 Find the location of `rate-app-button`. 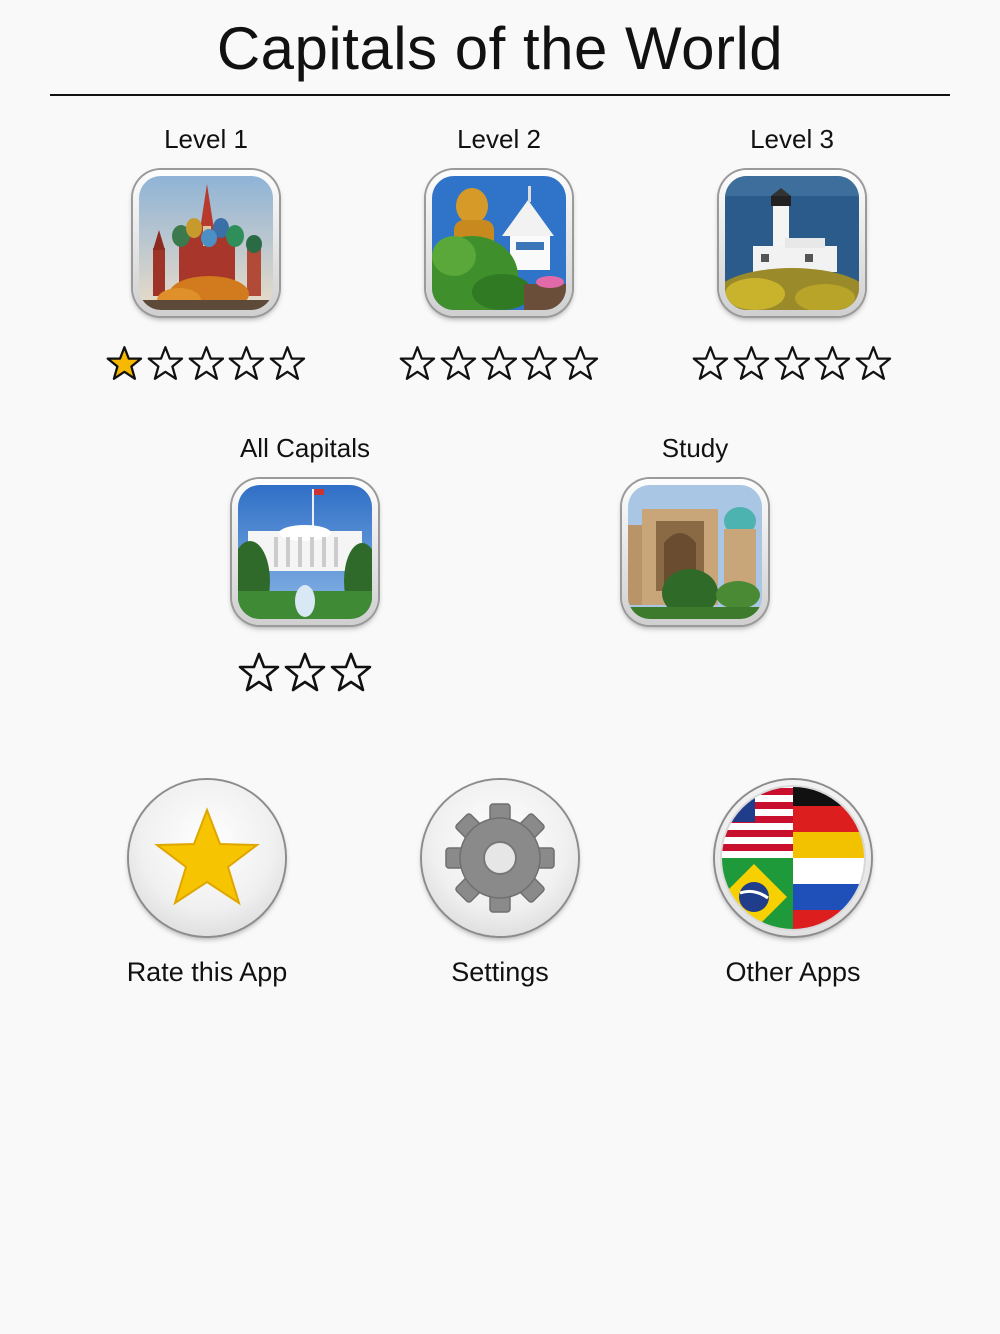

rate-app-button is located at coordinates (207, 858).